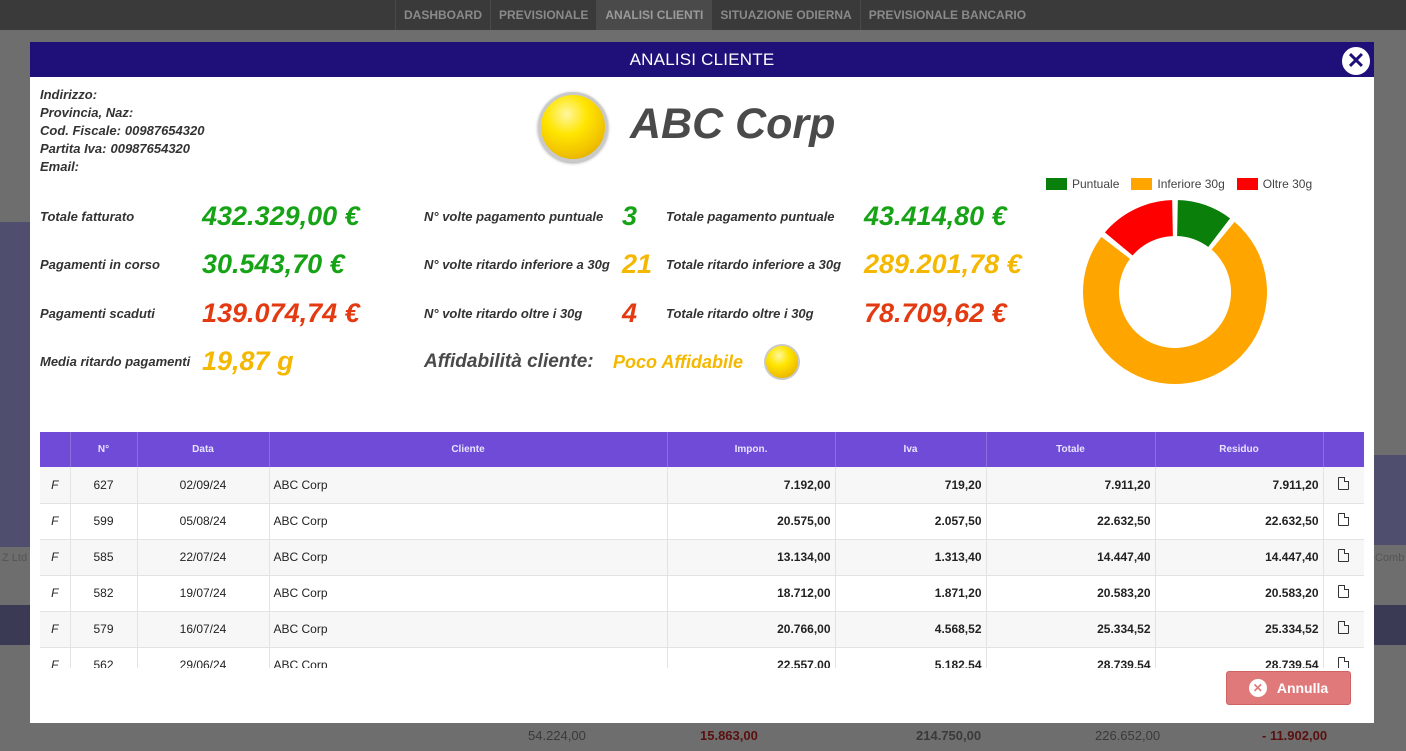 Image resolution: width=1406 pixels, height=751 pixels. I want to click on row-data: 19/07/24, so click(203, 593).